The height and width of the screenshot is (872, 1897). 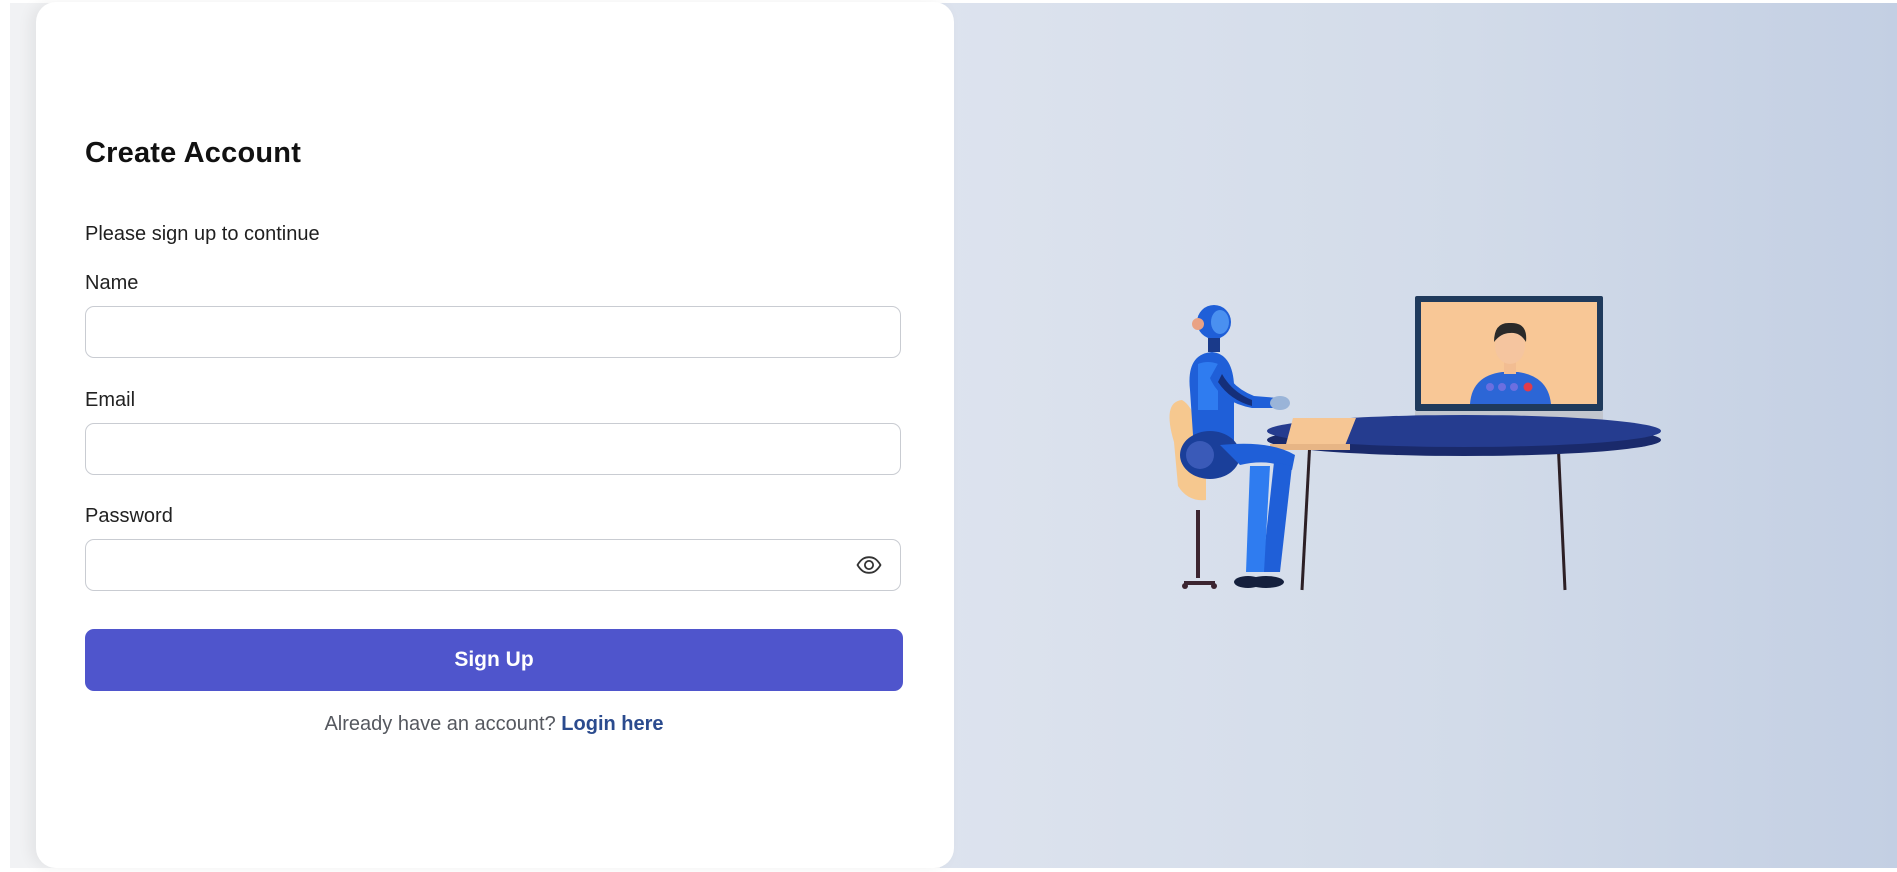 What do you see at coordinates (202, 234) in the screenshot?
I see `page-subtitle: Please sign up to continue` at bounding box center [202, 234].